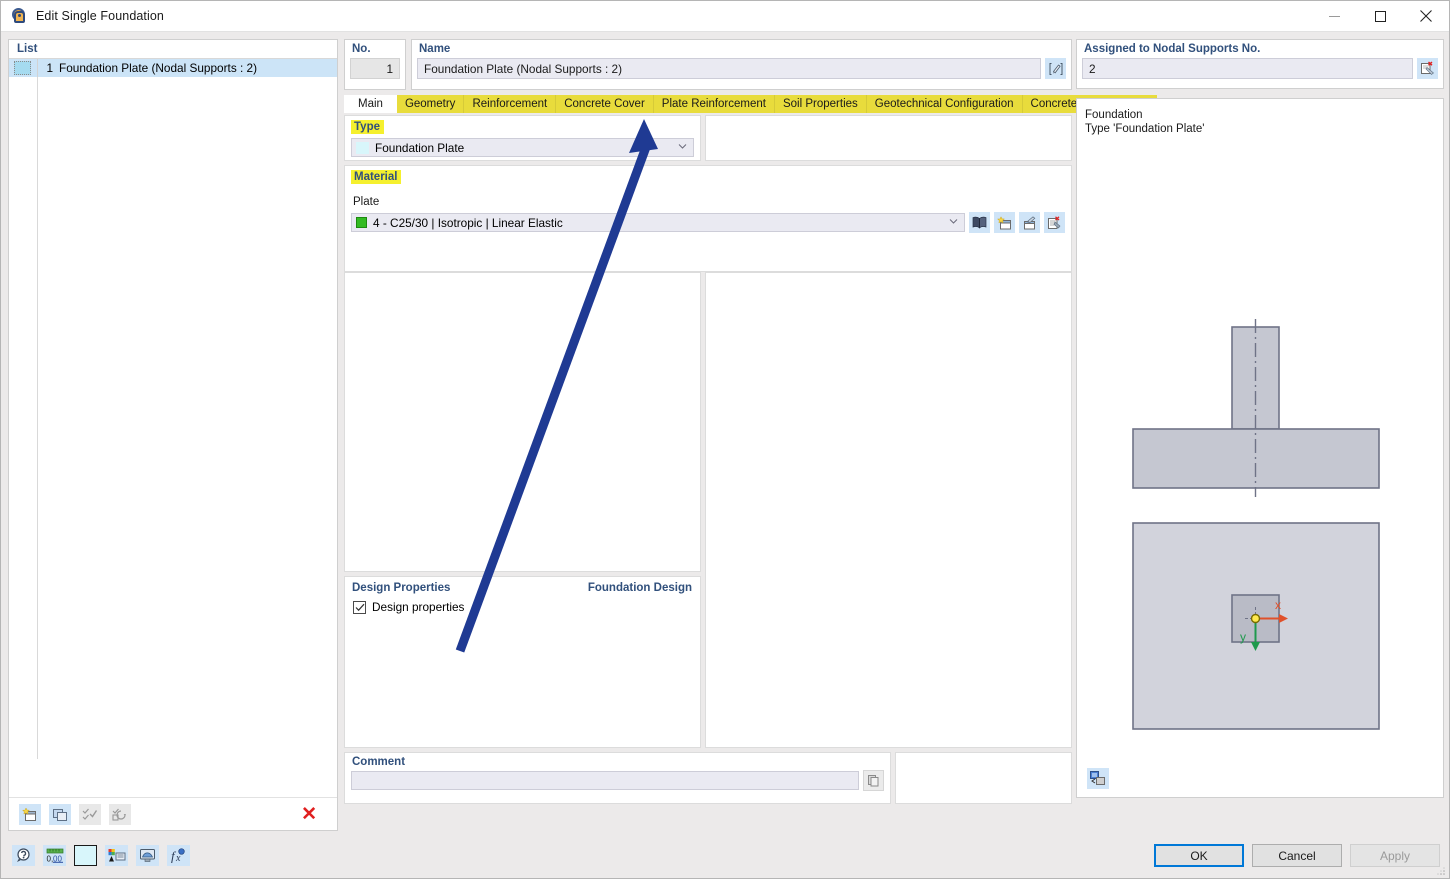  I want to click on type-combo: Foundation Plate, so click(522, 147).